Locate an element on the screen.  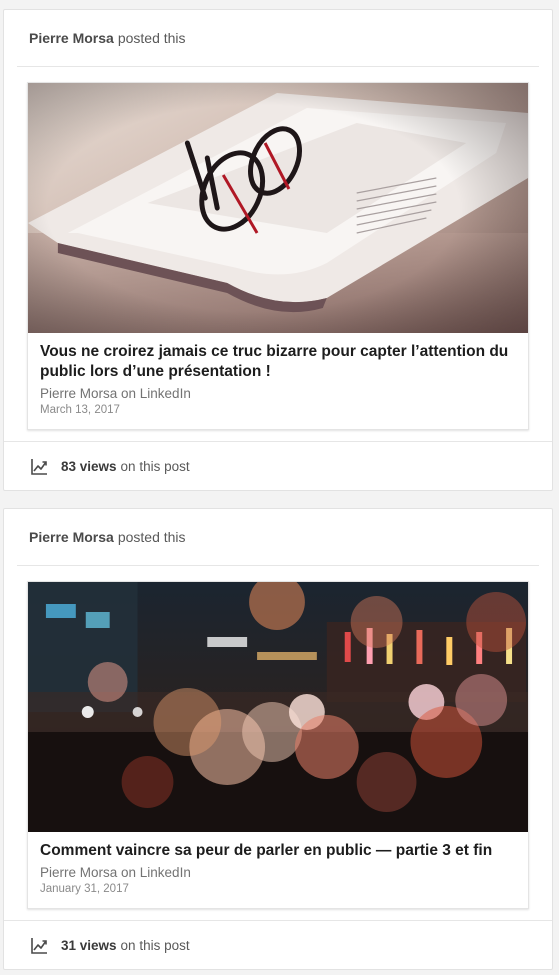
post-stats-footer: 31 views on this post is located at coordinates (278, 944).